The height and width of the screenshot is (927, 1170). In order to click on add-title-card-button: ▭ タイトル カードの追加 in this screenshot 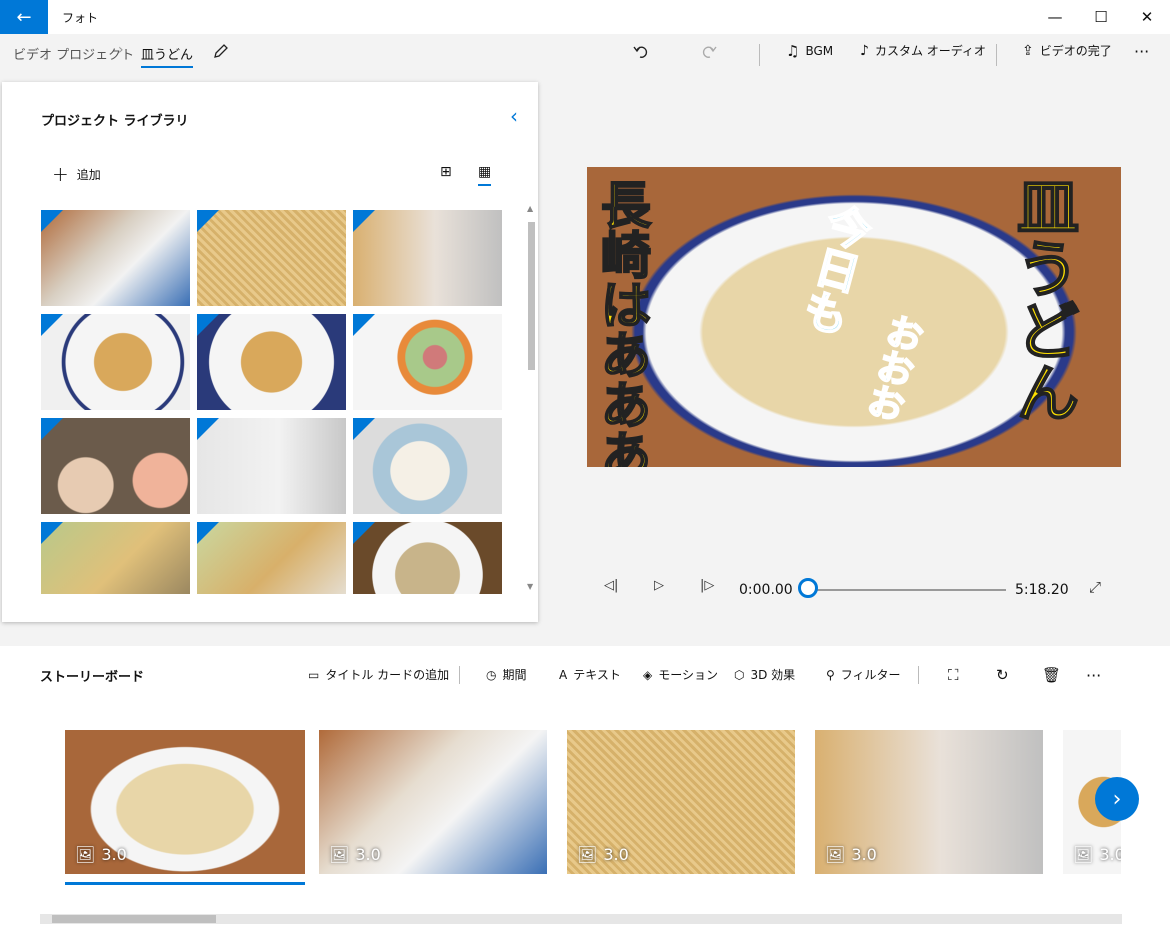, I will do `click(378, 674)`.